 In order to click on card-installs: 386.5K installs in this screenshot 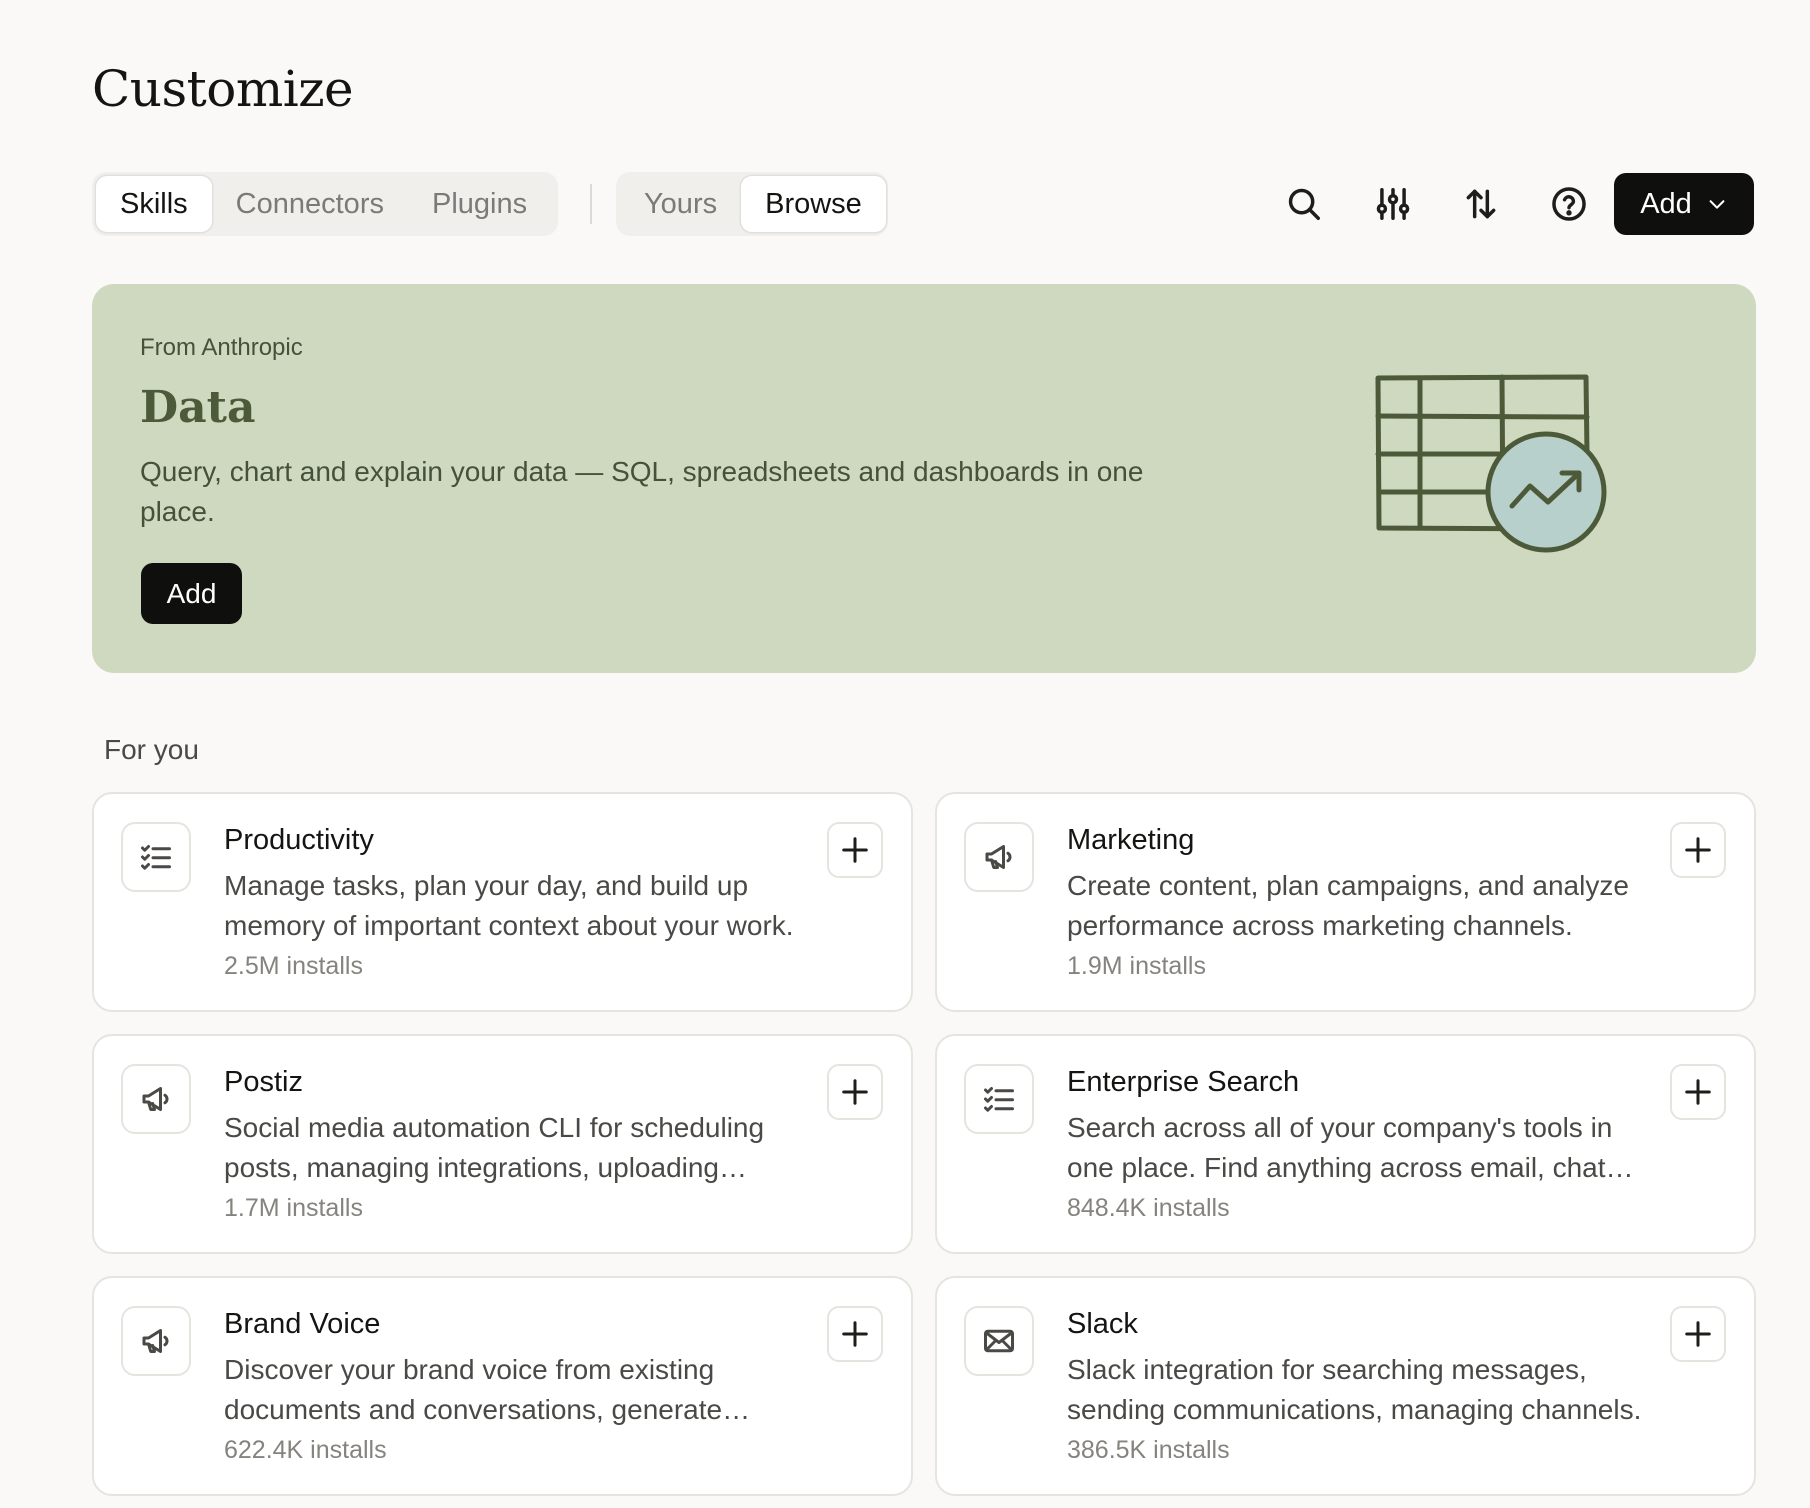, I will do `click(1148, 1450)`.